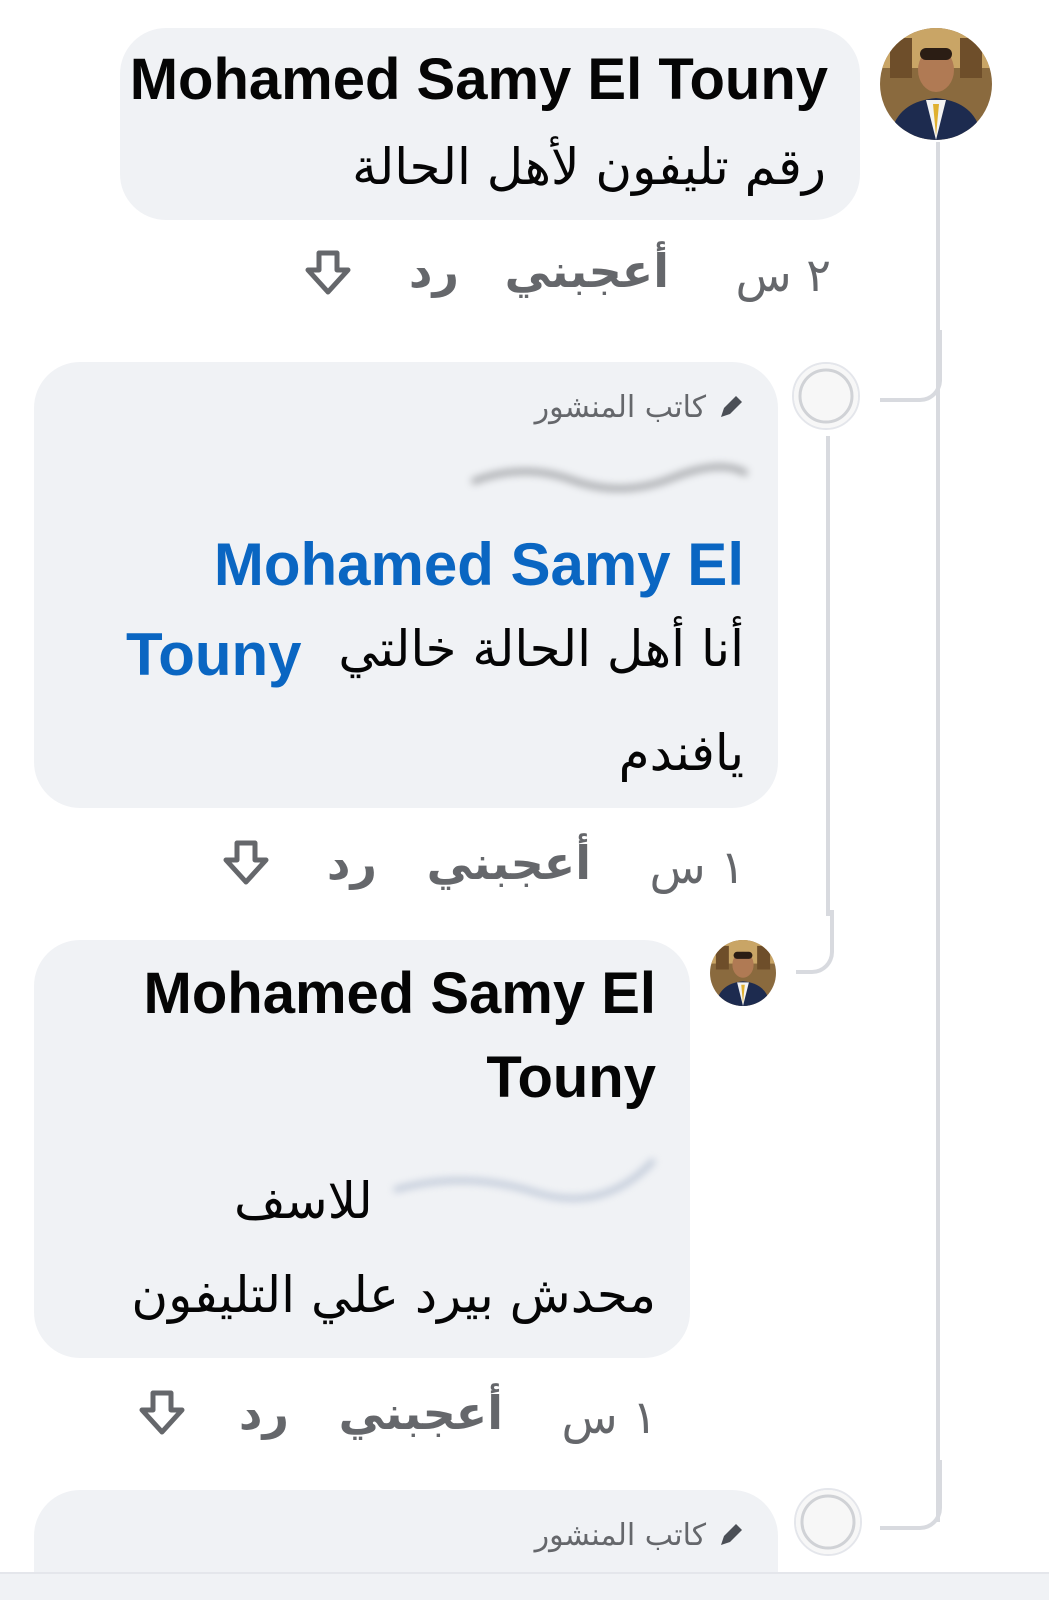 This screenshot has height=1600, width=1049. What do you see at coordinates (479, 564) in the screenshot?
I see `mention-link: Mohamed Samy El` at bounding box center [479, 564].